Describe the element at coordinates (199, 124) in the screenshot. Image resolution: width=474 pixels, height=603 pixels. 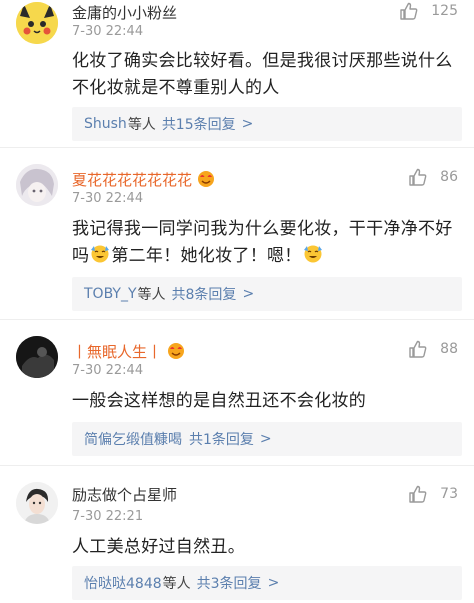
I see `reply-count: 共15条回复` at that location.